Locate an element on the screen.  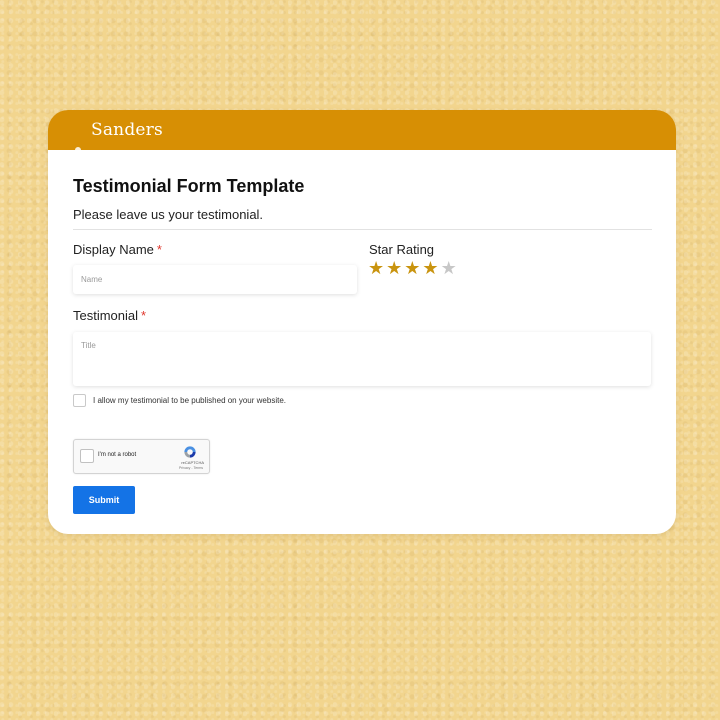
testimonial-input is located at coordinates (362, 359).